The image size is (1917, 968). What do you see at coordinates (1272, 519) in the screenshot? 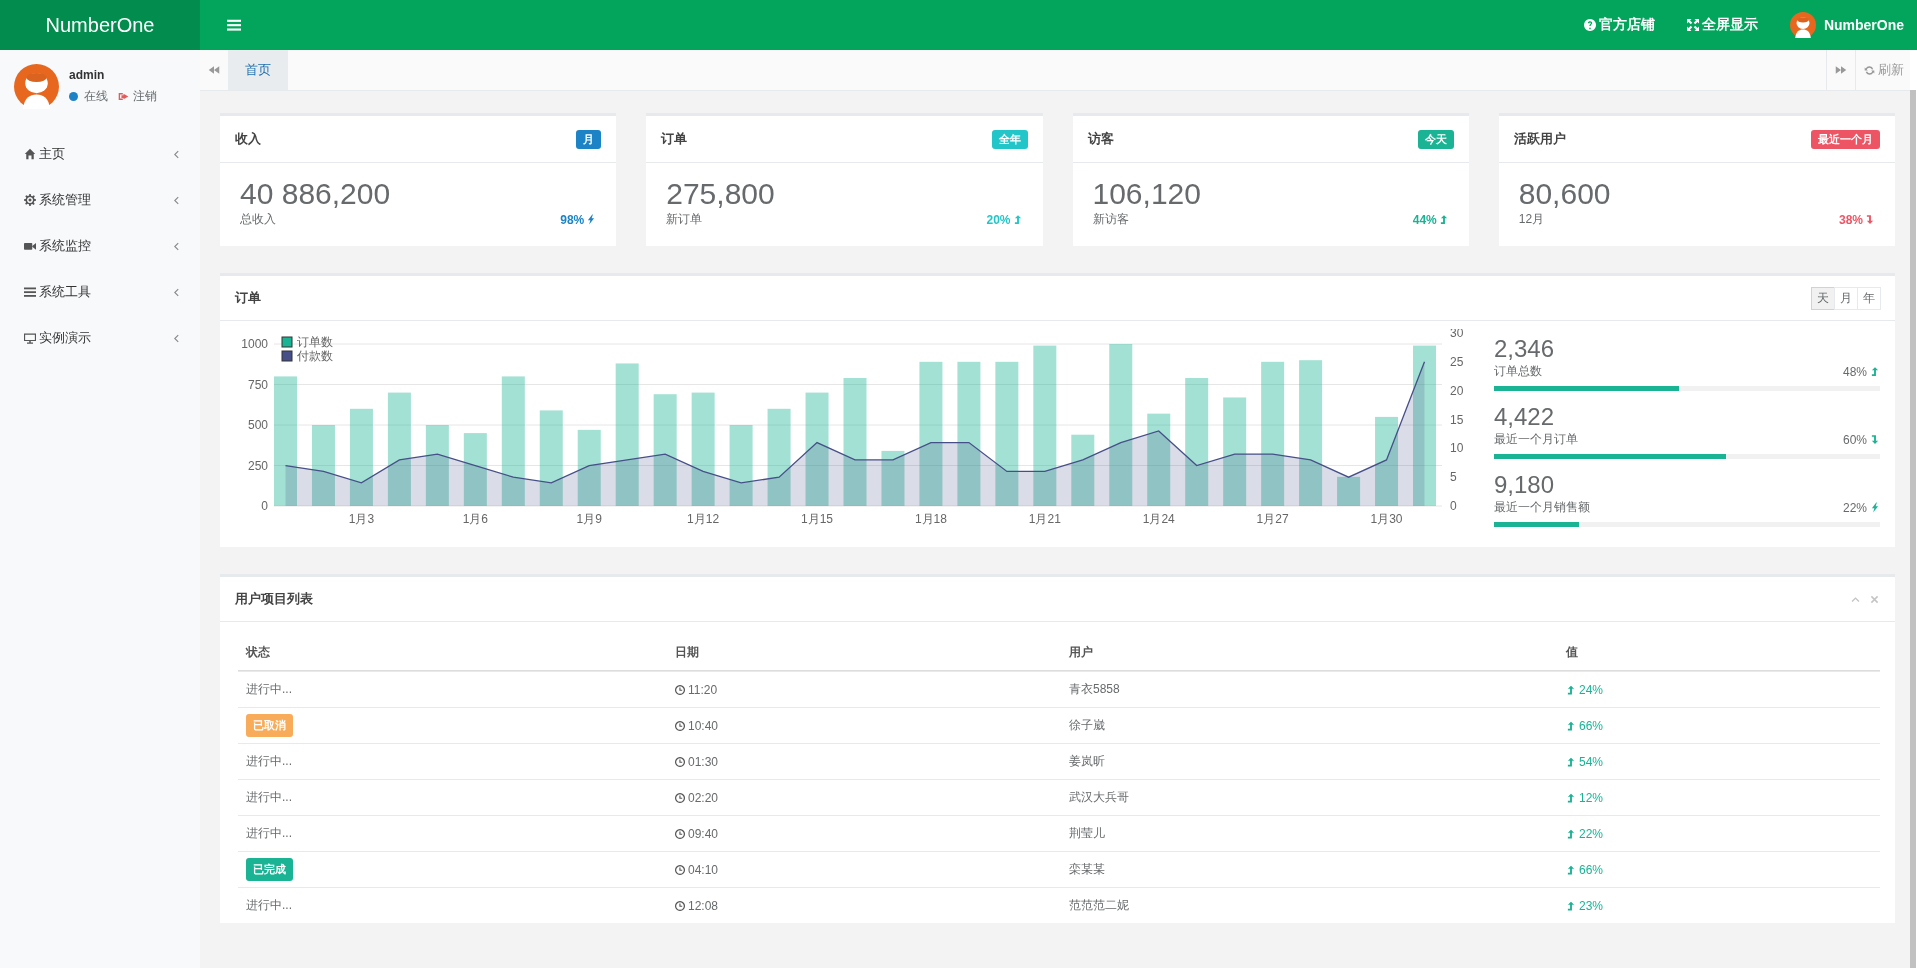
I see `axis-label: 1月27` at bounding box center [1272, 519].